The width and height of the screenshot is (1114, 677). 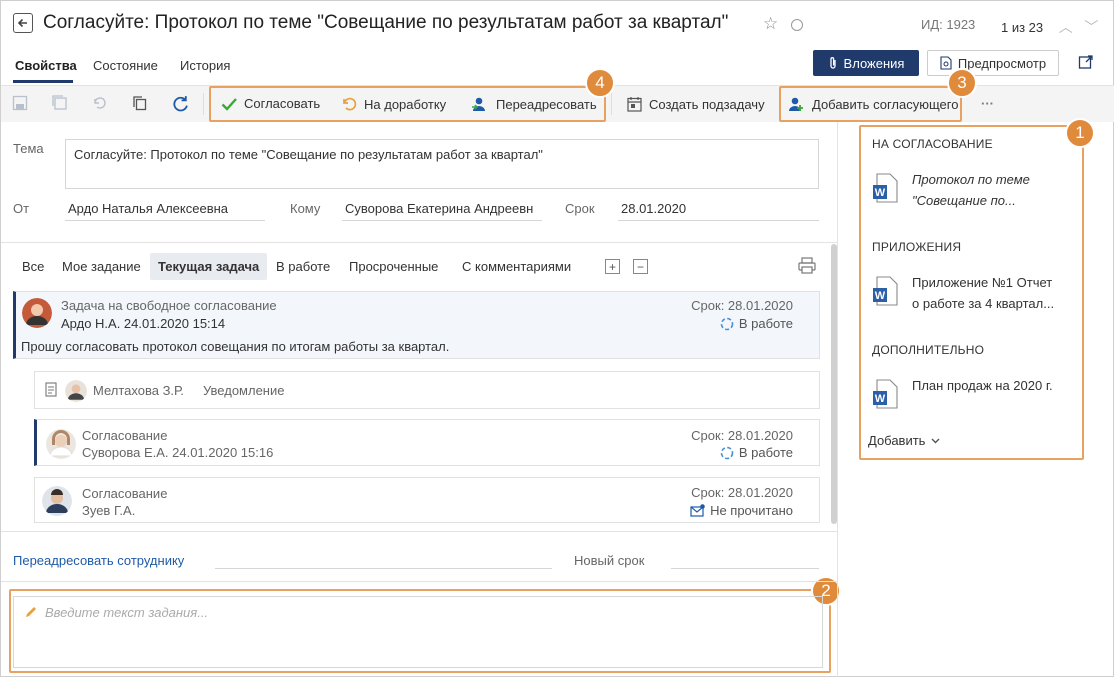 I want to click on task-status-label: В работе, so click(x=765, y=323).